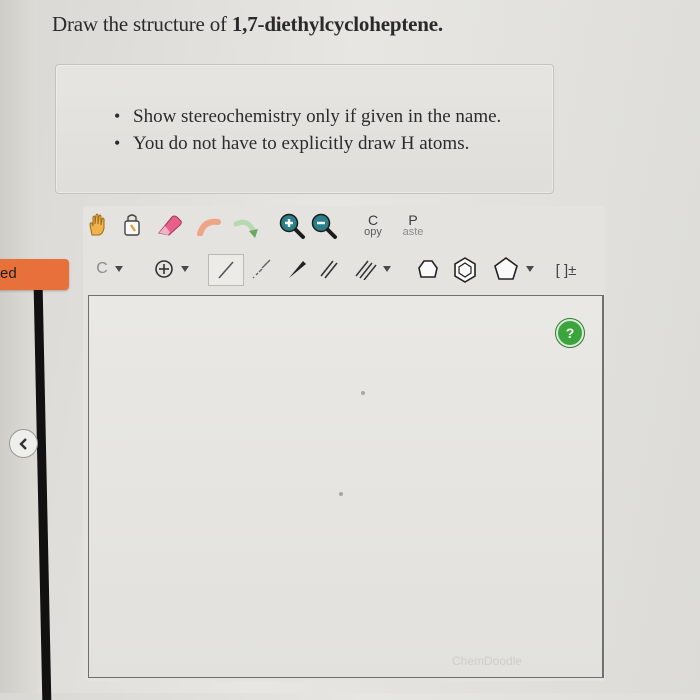 The image size is (700, 700). Describe the element at coordinates (209, 227) in the screenshot. I see `undo-icon` at that location.